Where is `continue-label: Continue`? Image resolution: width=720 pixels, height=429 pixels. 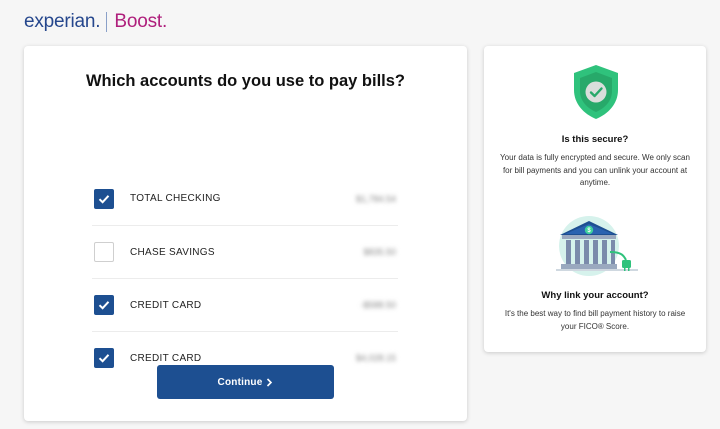 continue-label: Continue is located at coordinates (240, 382).